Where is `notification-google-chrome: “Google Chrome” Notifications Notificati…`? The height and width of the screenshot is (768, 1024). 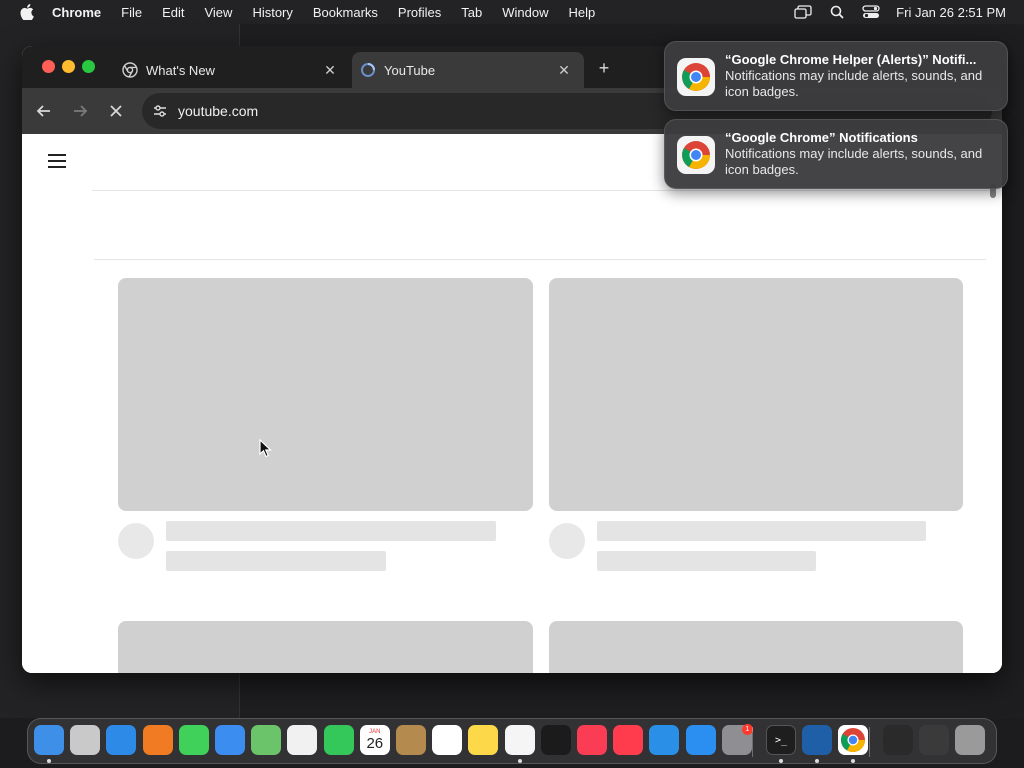
notification-google-chrome: “Google Chrome” Notifications Notificati… is located at coordinates (836, 154).